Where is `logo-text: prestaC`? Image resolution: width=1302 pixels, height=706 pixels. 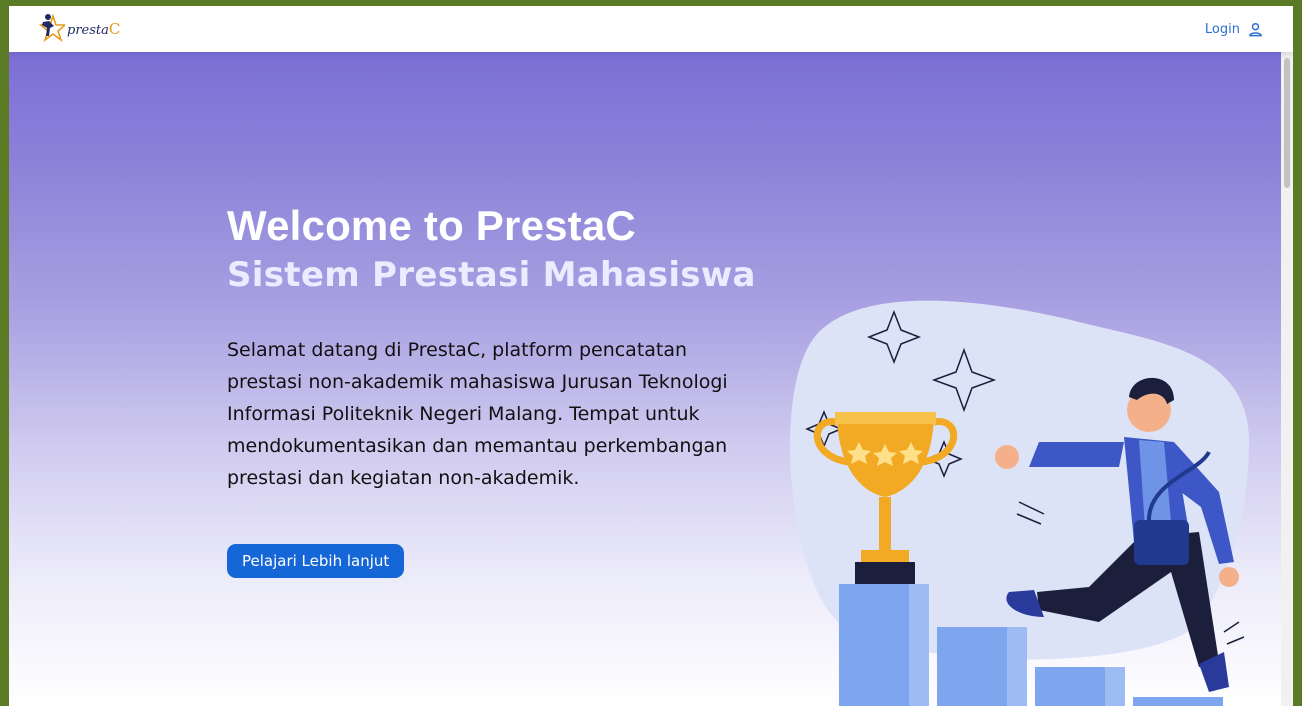
logo-text: prestaC is located at coordinates (93, 29).